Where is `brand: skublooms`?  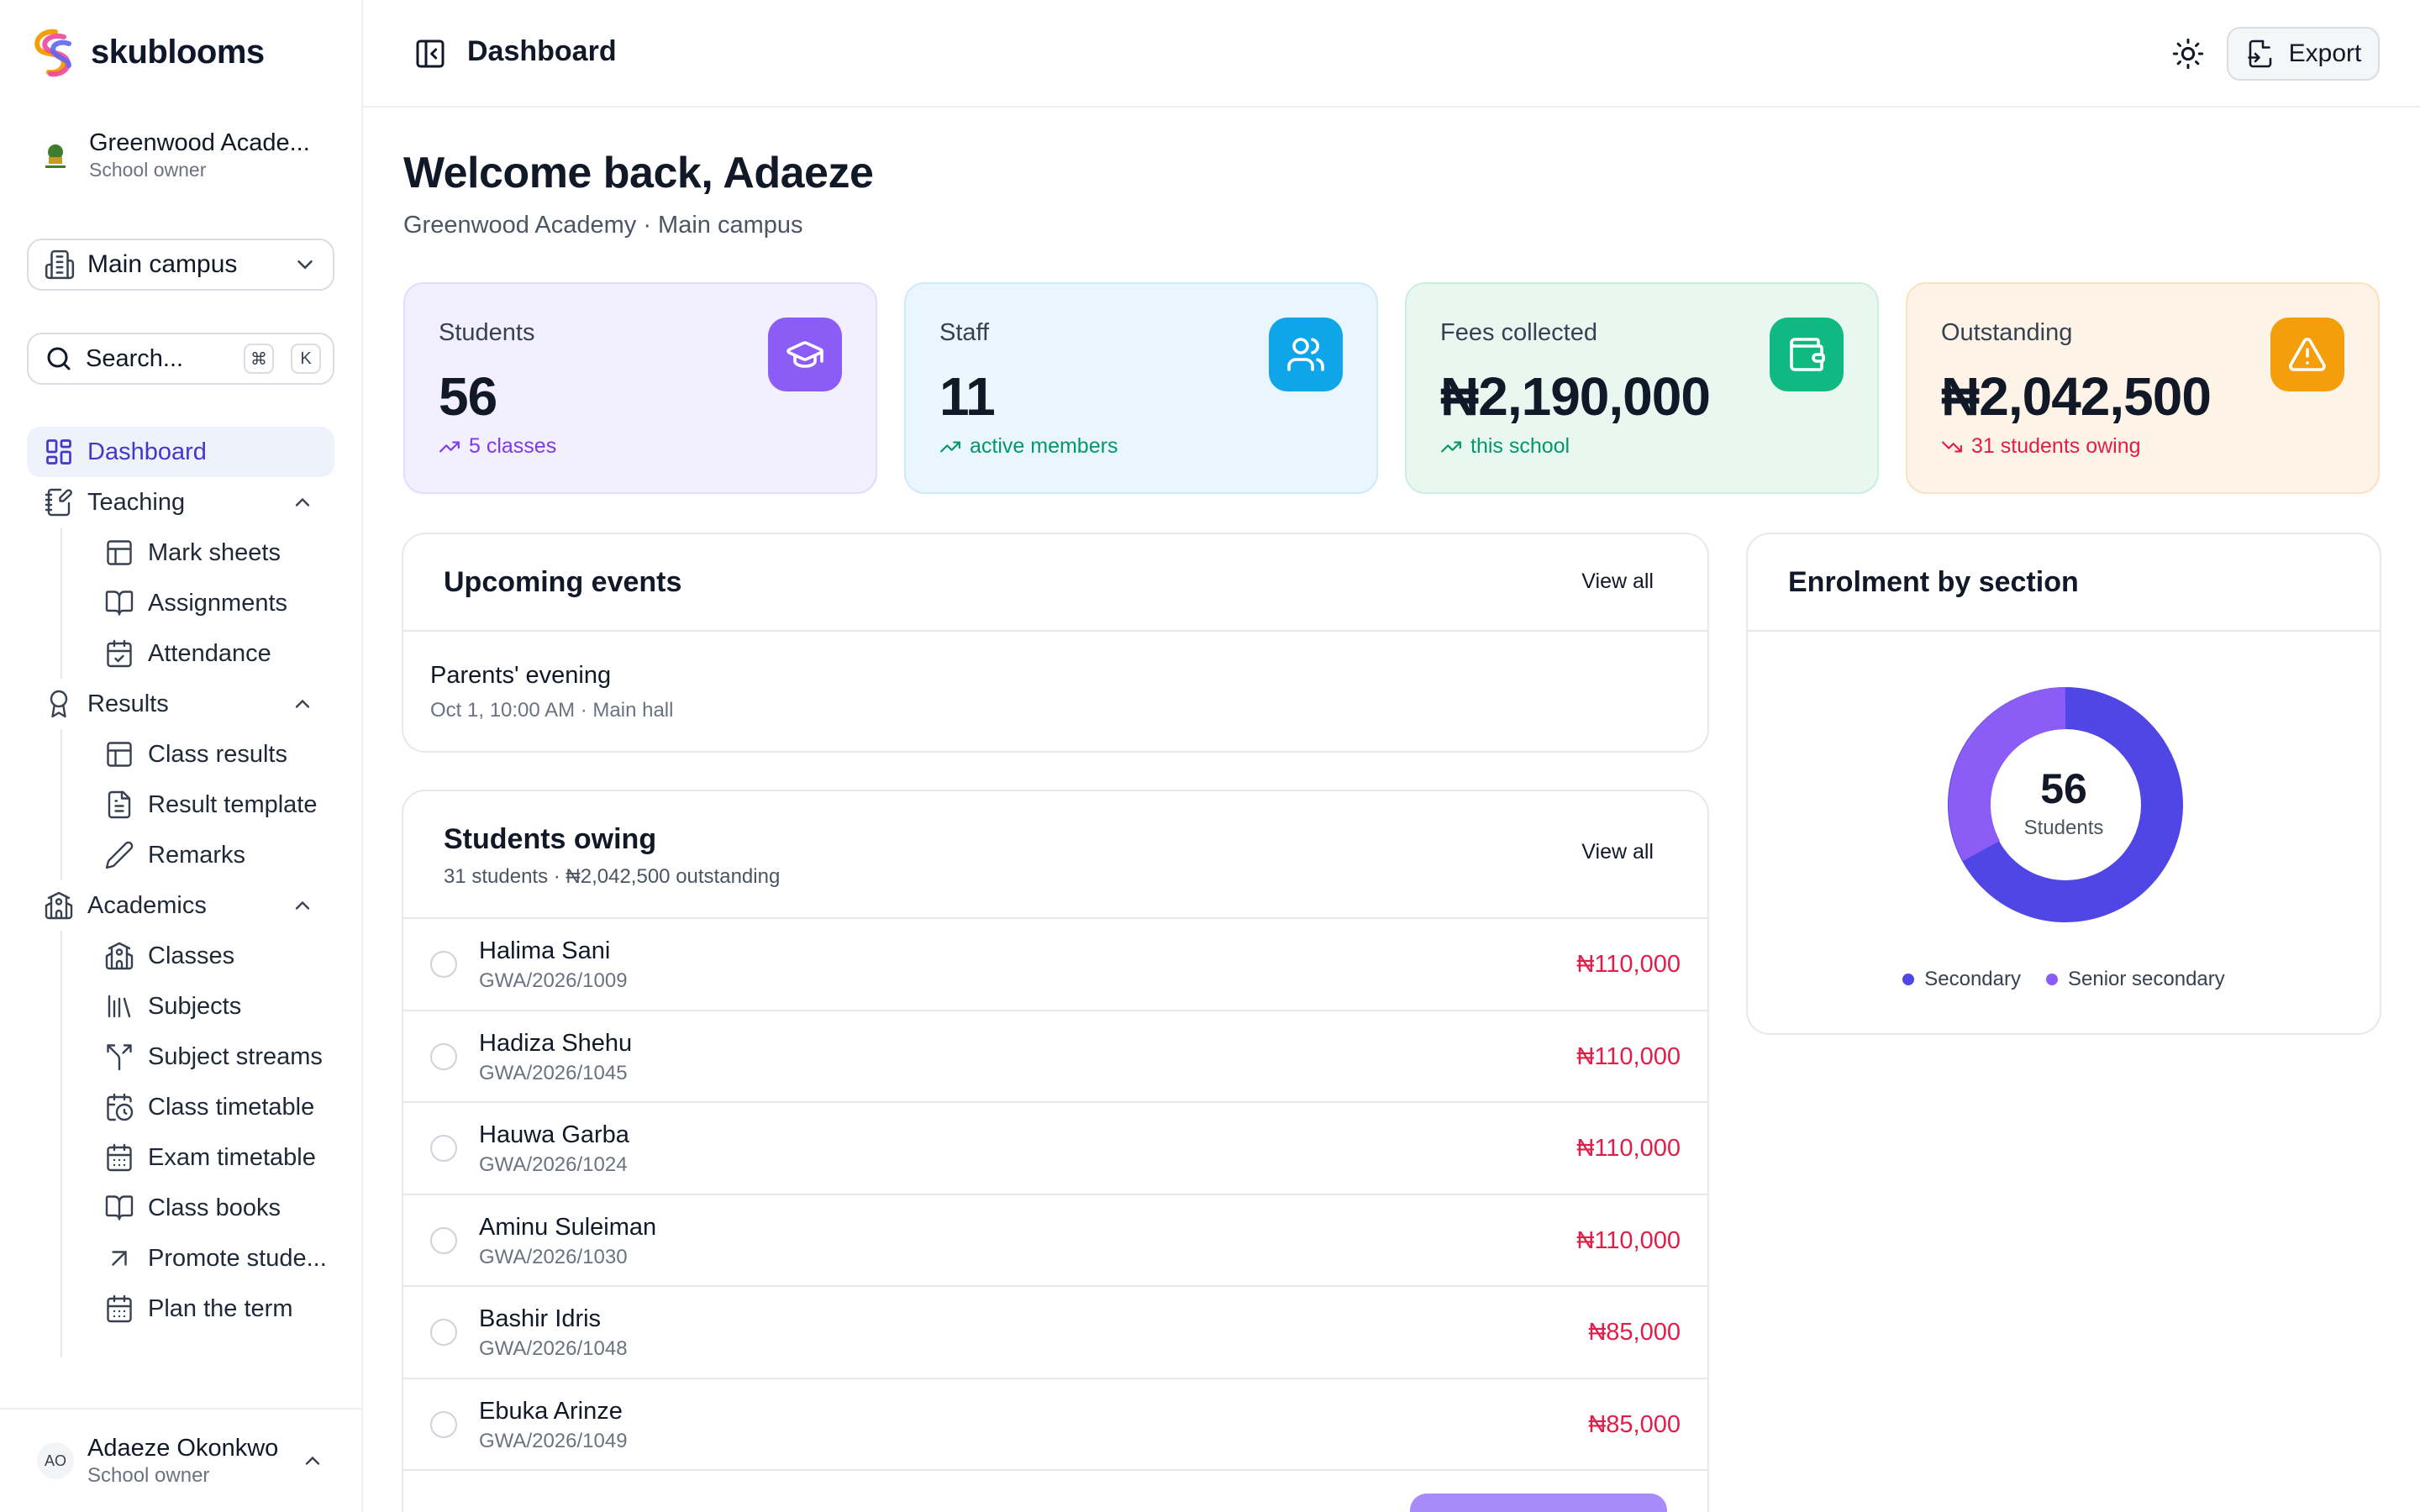 brand: skublooms is located at coordinates (147, 52).